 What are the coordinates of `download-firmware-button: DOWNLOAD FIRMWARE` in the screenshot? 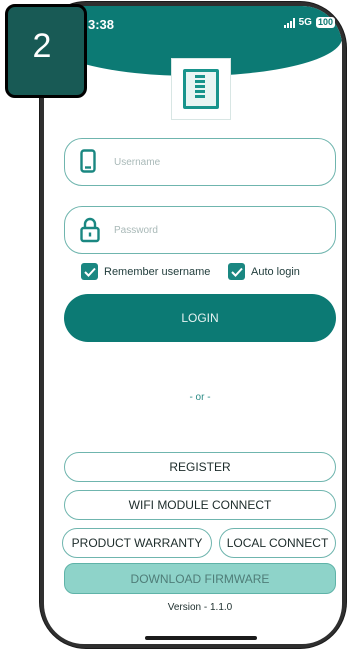 It's located at (200, 578).